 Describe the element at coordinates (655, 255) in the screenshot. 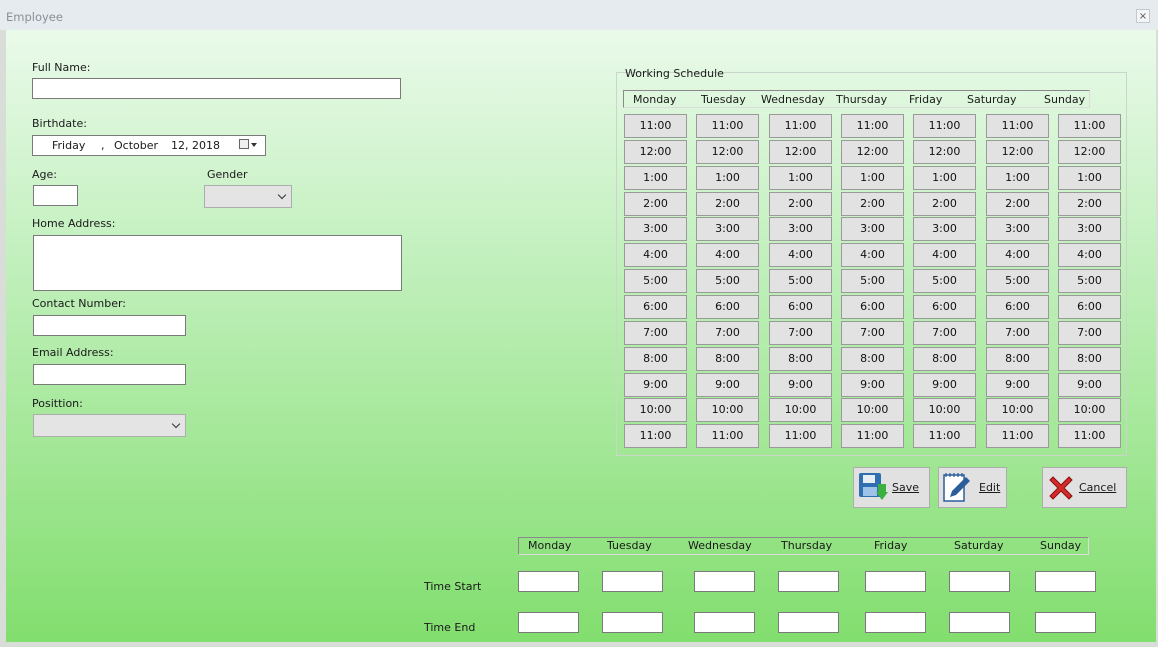

I see `slot-monday-5: 4:00` at that location.